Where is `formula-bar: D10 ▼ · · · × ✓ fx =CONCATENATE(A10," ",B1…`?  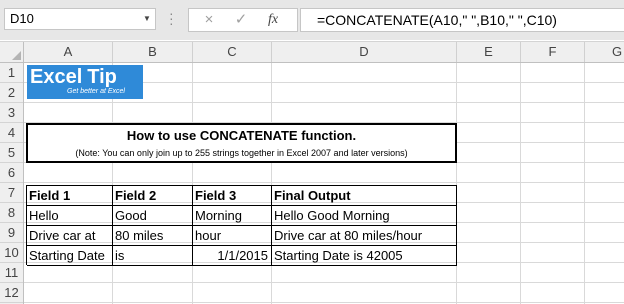
formula-bar: D10 ▼ · · · × ✓ fx =CONCATENATE(A10," ",B1… is located at coordinates (312, 20).